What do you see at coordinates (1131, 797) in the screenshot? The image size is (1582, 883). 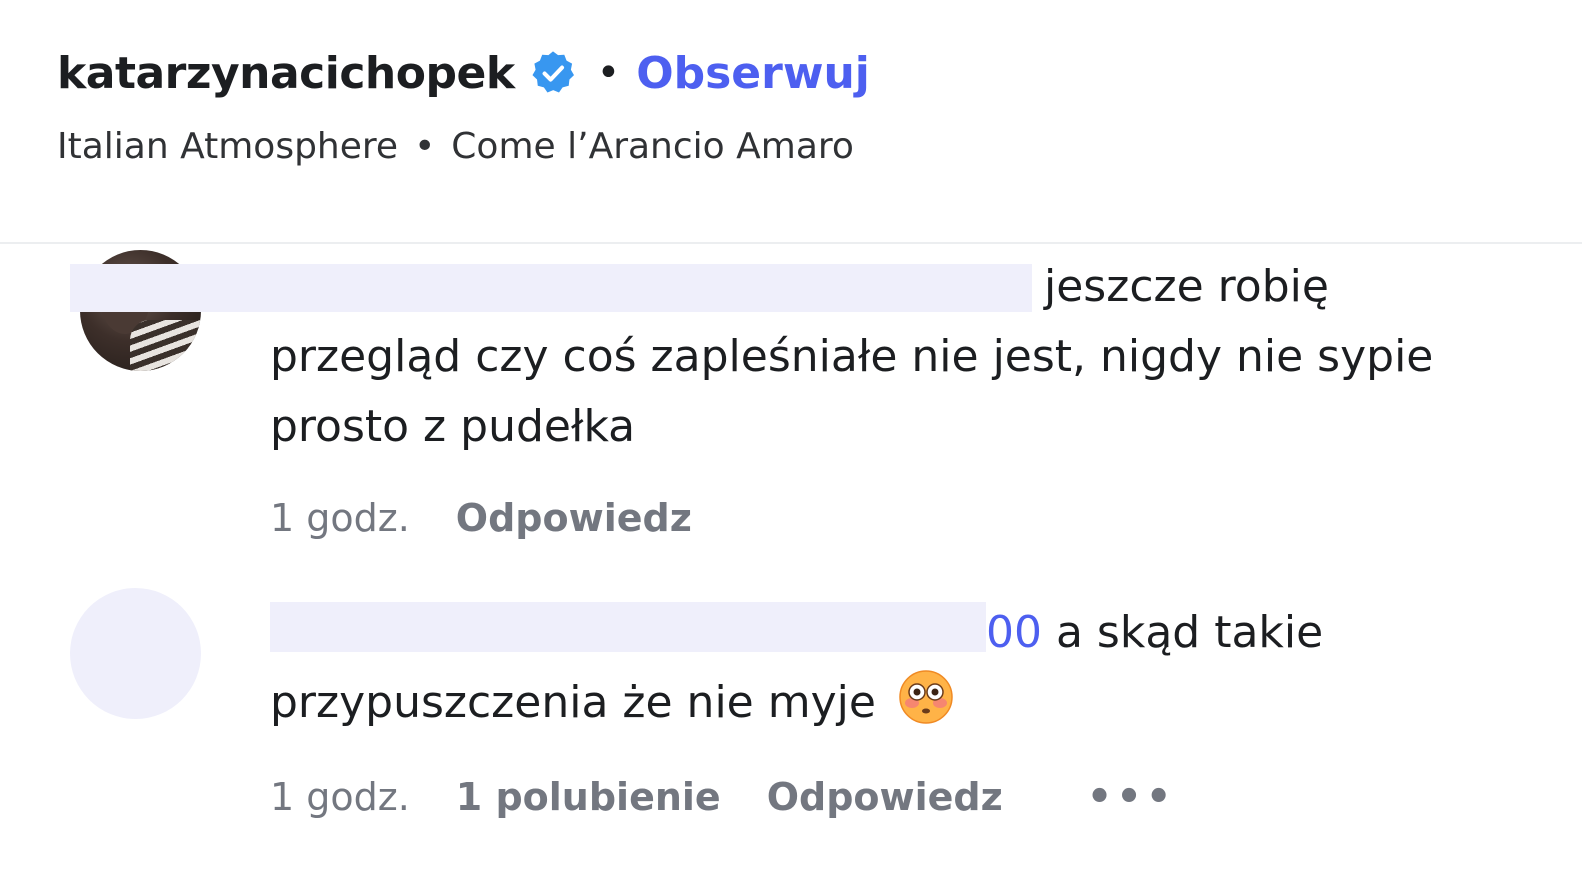 I see `more-options-icon: •••` at bounding box center [1131, 797].